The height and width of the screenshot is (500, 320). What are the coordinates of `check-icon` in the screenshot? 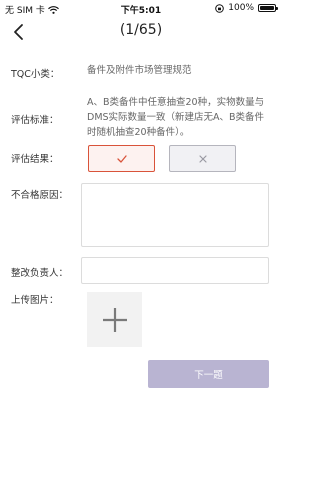 It's located at (121, 158).